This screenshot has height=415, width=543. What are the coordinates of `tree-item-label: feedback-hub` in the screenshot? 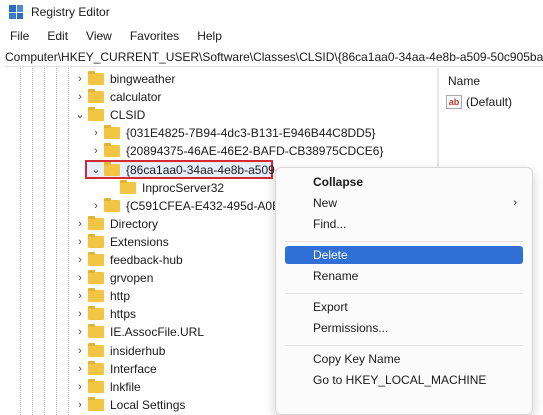 It's located at (146, 260).